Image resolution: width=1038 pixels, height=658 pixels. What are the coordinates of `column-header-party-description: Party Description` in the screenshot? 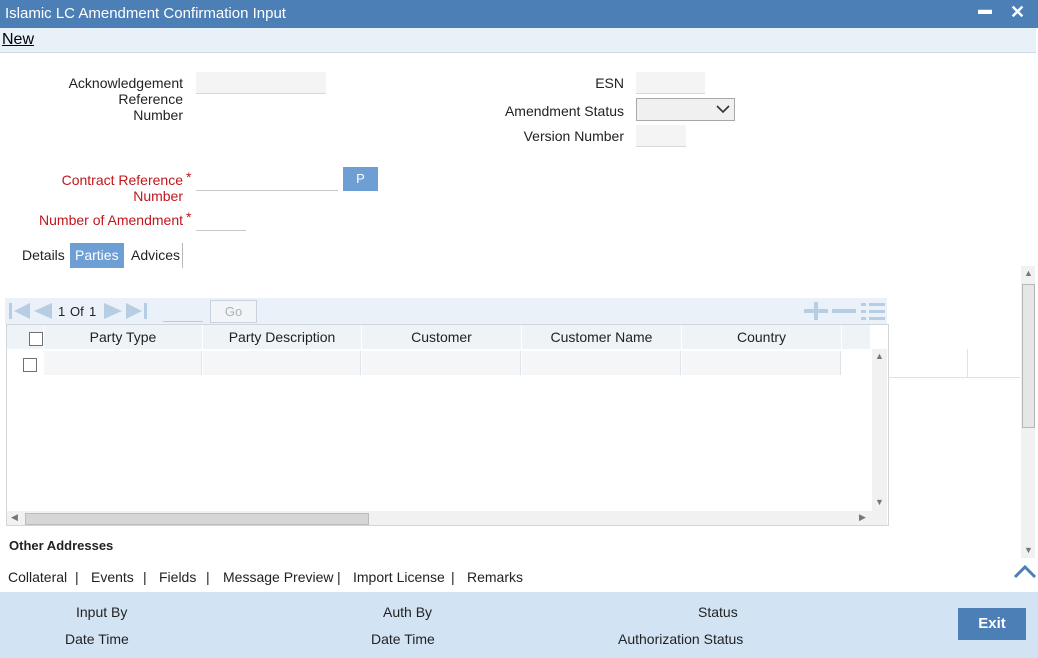 It's located at (282, 337).